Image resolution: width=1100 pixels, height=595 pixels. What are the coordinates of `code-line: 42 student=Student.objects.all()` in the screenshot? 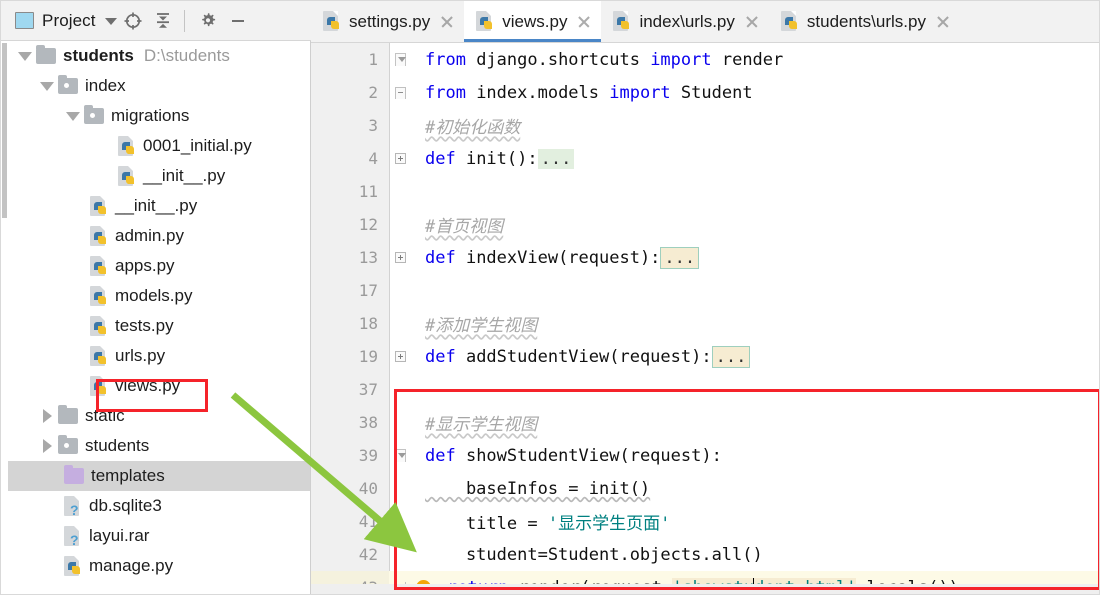 It's located at (705, 554).